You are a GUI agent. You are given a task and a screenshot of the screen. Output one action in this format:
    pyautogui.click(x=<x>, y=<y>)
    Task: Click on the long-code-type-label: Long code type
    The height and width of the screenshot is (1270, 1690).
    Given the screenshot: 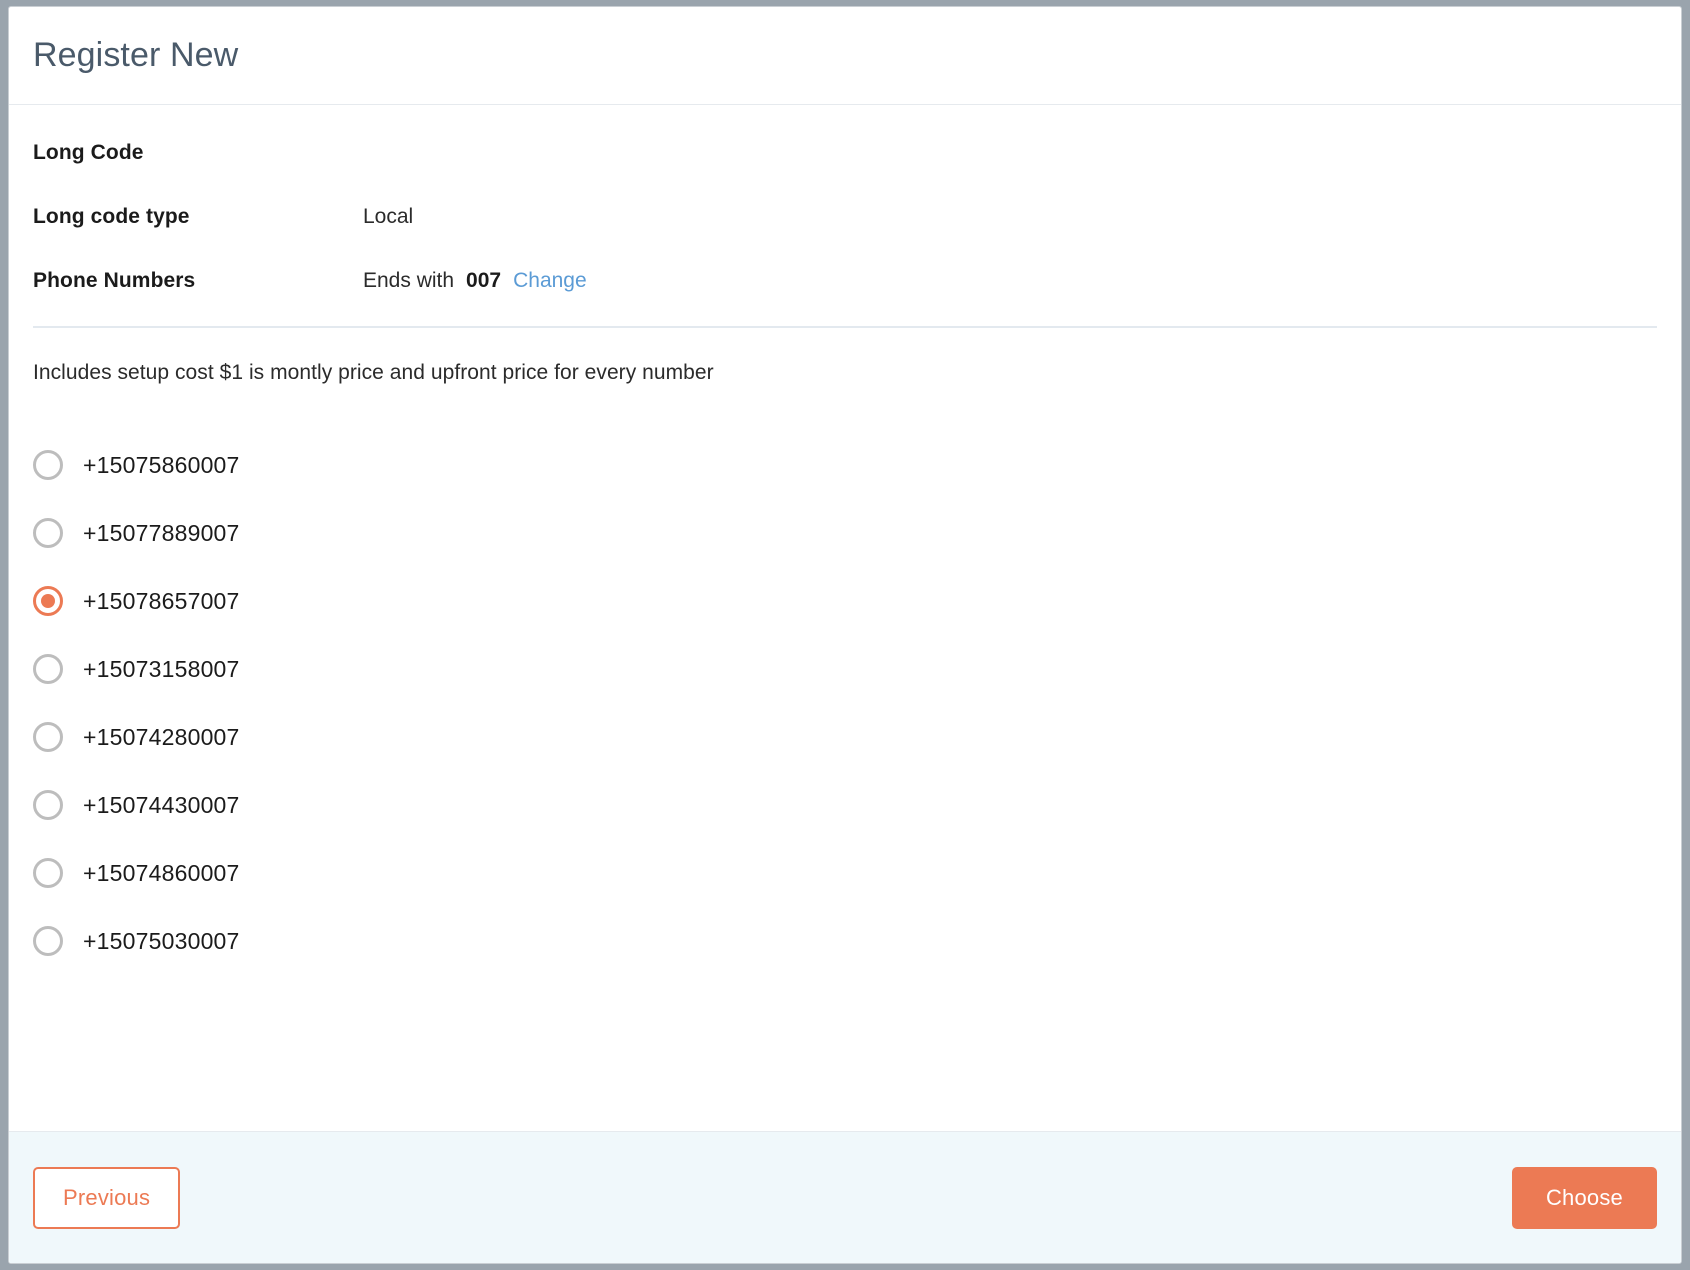 What is the action you would take?
    pyautogui.click(x=111, y=216)
    